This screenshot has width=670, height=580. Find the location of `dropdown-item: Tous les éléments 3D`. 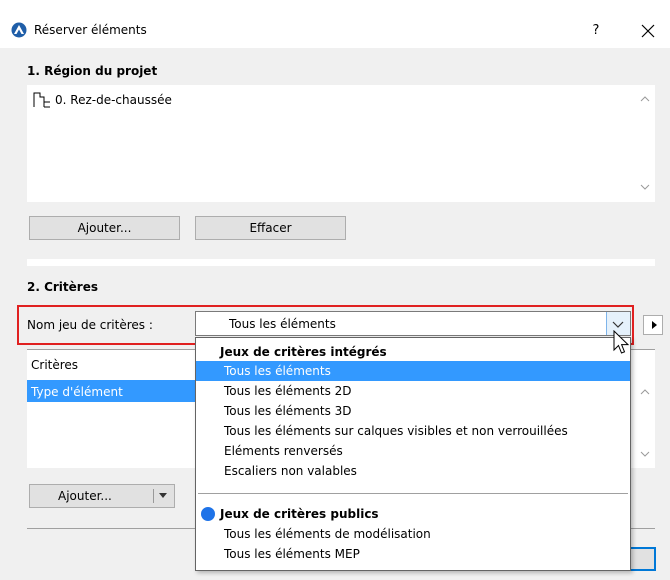

dropdown-item: Tous les éléments 3D is located at coordinates (413, 411).